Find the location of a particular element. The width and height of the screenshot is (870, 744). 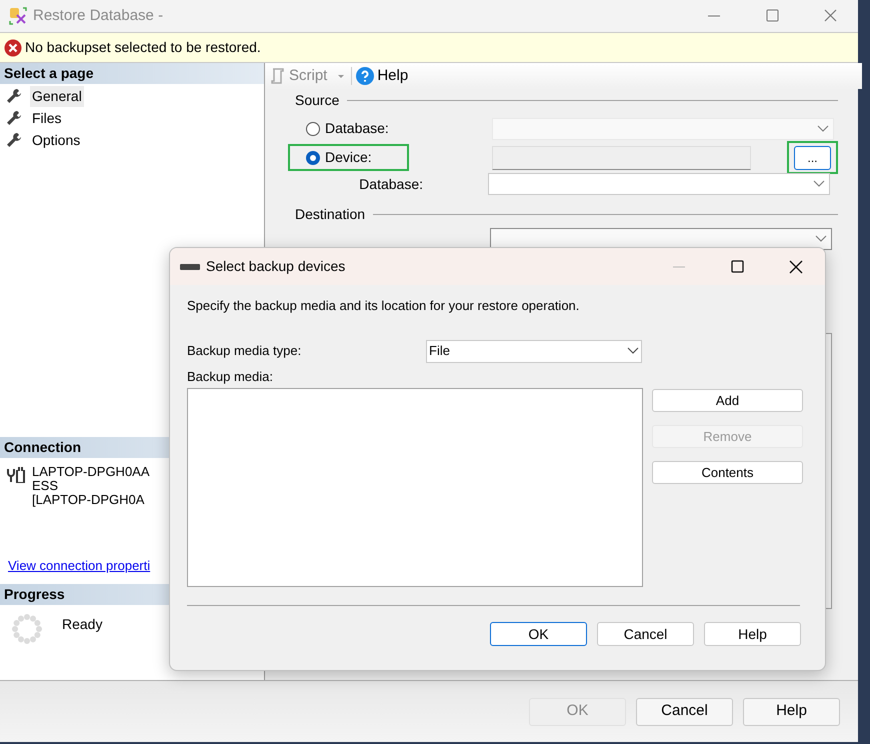

connection-icon is located at coordinates (16, 474).